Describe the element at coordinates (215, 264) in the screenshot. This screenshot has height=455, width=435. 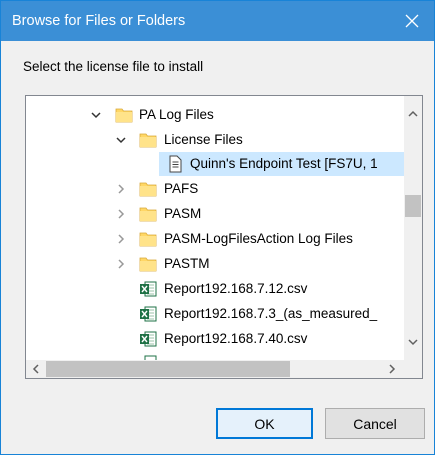
I see `tree-item-pastm: PASTM` at that location.